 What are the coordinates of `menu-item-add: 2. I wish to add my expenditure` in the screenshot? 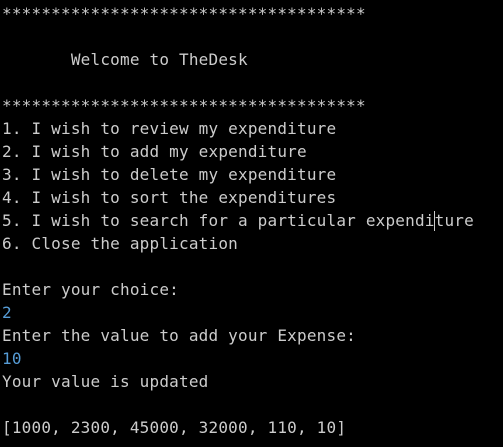 It's located at (154, 151).